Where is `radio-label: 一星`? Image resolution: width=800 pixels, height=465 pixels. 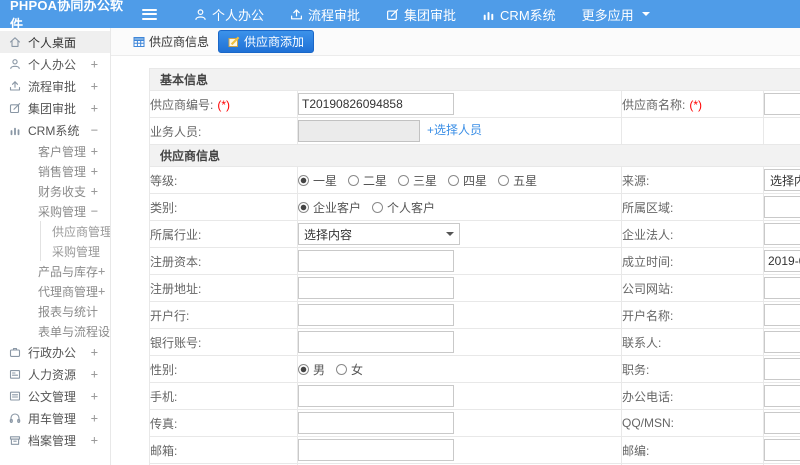 radio-label: 一星 is located at coordinates (325, 180).